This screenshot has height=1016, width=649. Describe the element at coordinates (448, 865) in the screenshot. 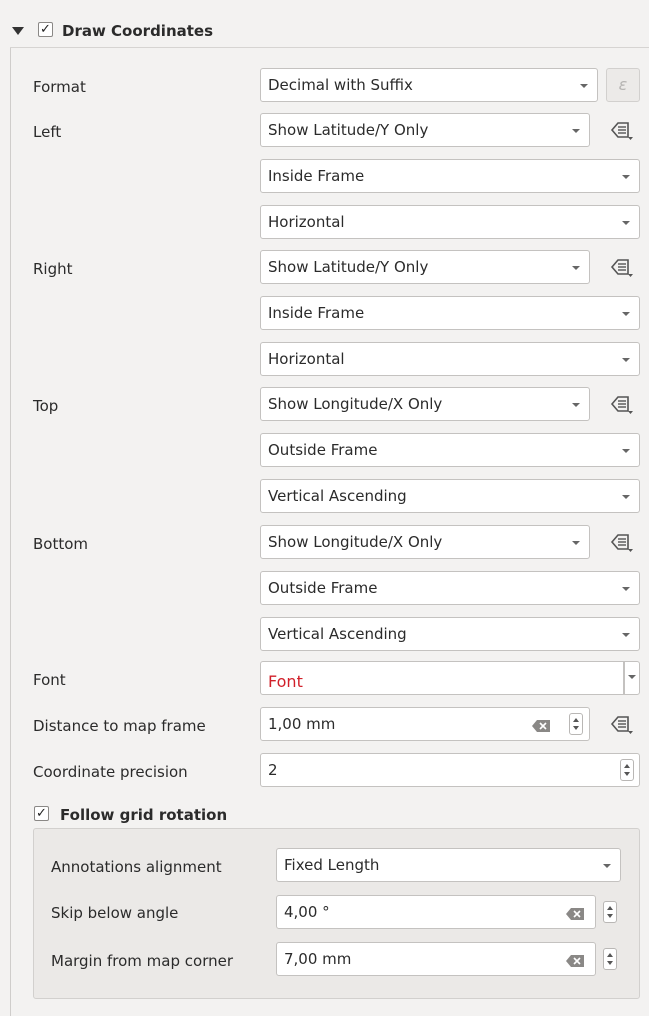

I see `alignment-select: Fixed Length` at that location.